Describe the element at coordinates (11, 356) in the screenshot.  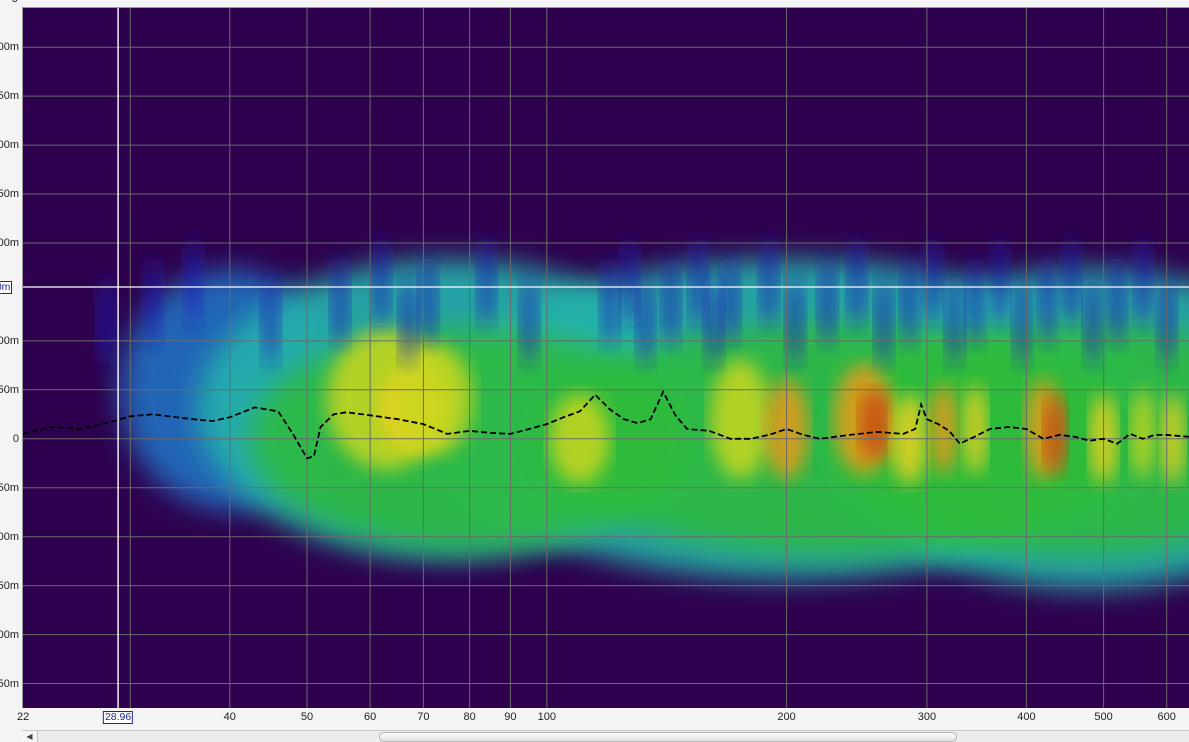
I see `y-axis: 3 00m 50m 00m 50m 00m 00m 50m 0 50m 00m 50m 00m 50m` at that location.